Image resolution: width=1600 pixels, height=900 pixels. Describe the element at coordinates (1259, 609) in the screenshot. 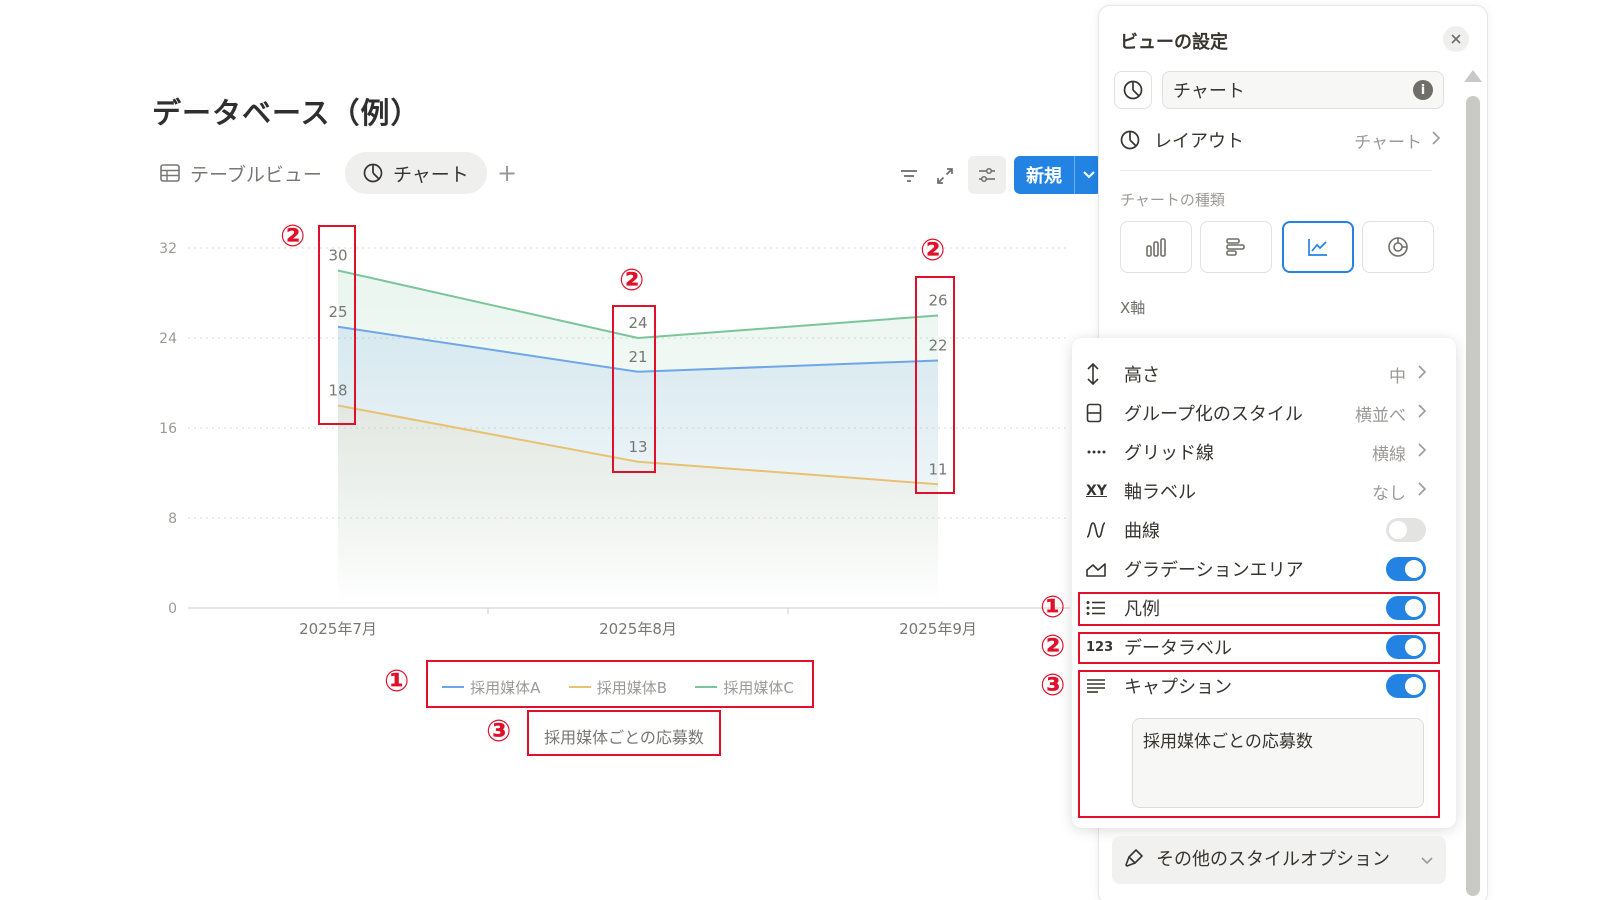

I see `annotation-box-legend-toggle` at that location.